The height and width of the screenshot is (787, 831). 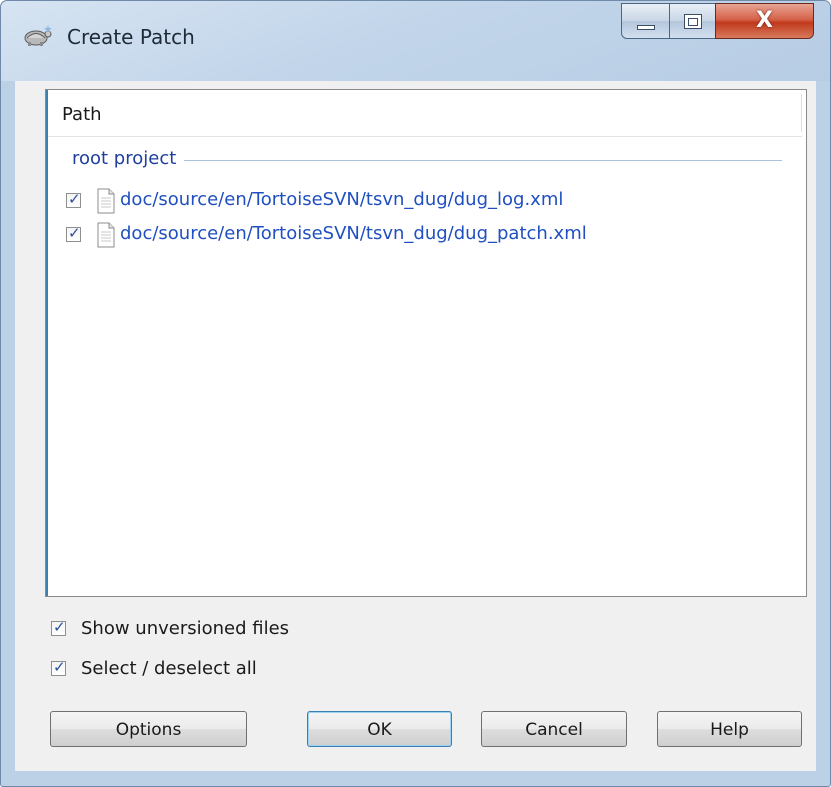 What do you see at coordinates (185, 628) in the screenshot?
I see `show-unversioned-label: Show unversioned files` at bounding box center [185, 628].